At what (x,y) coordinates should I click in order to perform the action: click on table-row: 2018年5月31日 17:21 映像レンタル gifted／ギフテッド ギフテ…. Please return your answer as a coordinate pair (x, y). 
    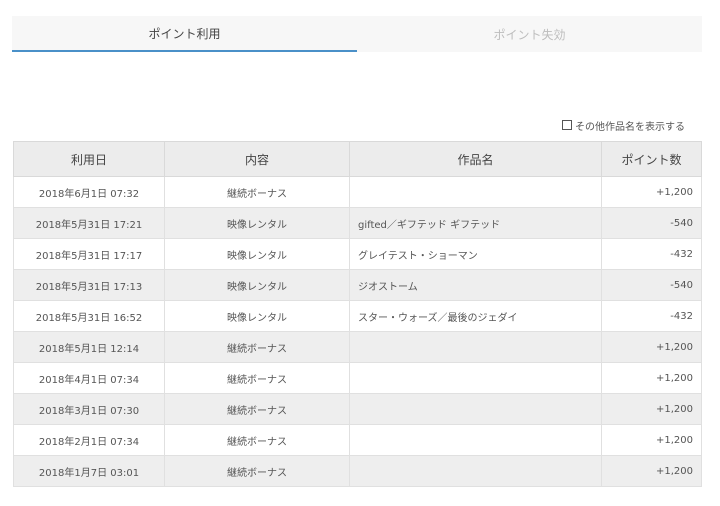
    Looking at the image, I should click on (357, 223).